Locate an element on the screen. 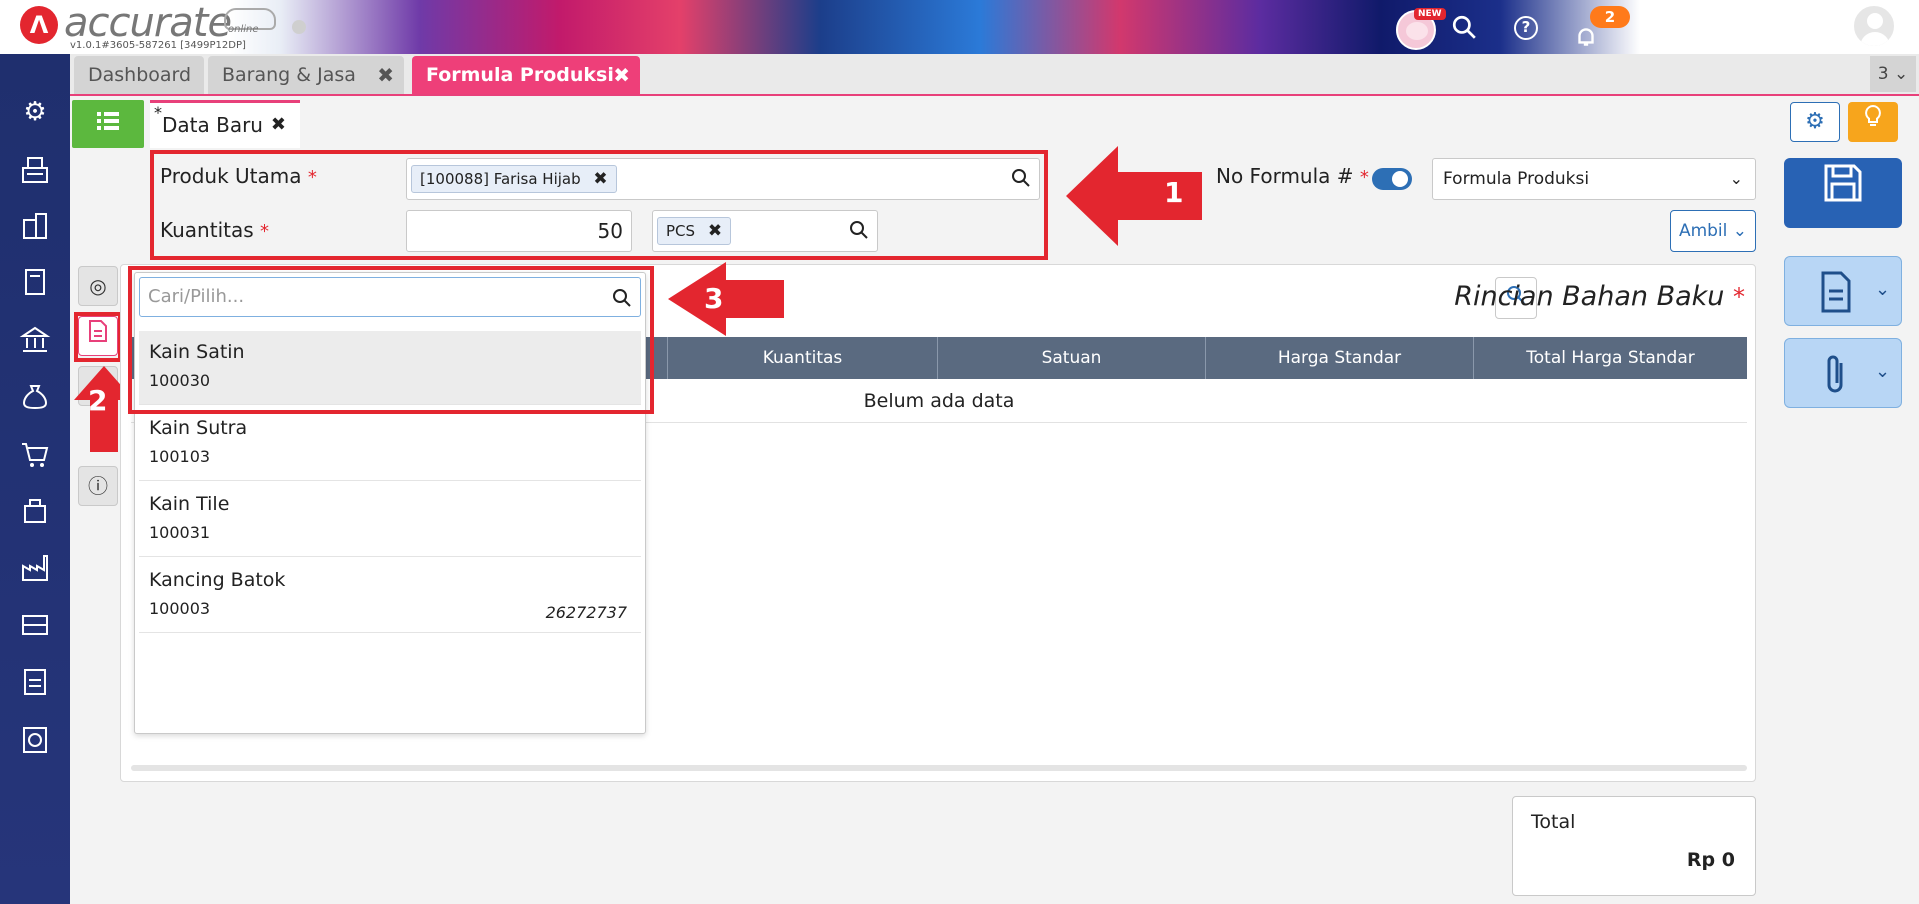  formula-select-value: Formula Produksi is located at coordinates (1516, 179).